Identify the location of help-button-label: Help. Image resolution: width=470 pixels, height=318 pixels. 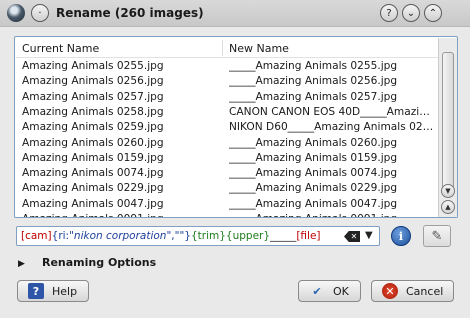
(65, 291).